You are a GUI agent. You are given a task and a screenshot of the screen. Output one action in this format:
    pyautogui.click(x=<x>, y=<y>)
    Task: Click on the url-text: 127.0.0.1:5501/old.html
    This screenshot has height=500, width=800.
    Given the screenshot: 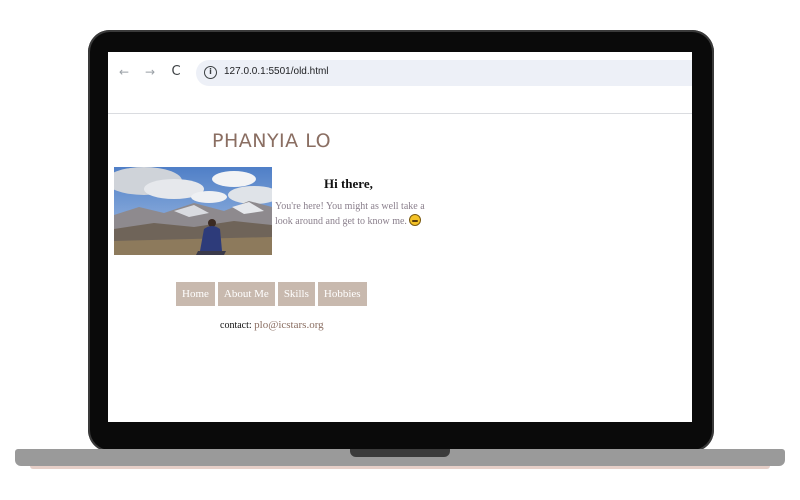 What is the action you would take?
    pyautogui.click(x=276, y=71)
    